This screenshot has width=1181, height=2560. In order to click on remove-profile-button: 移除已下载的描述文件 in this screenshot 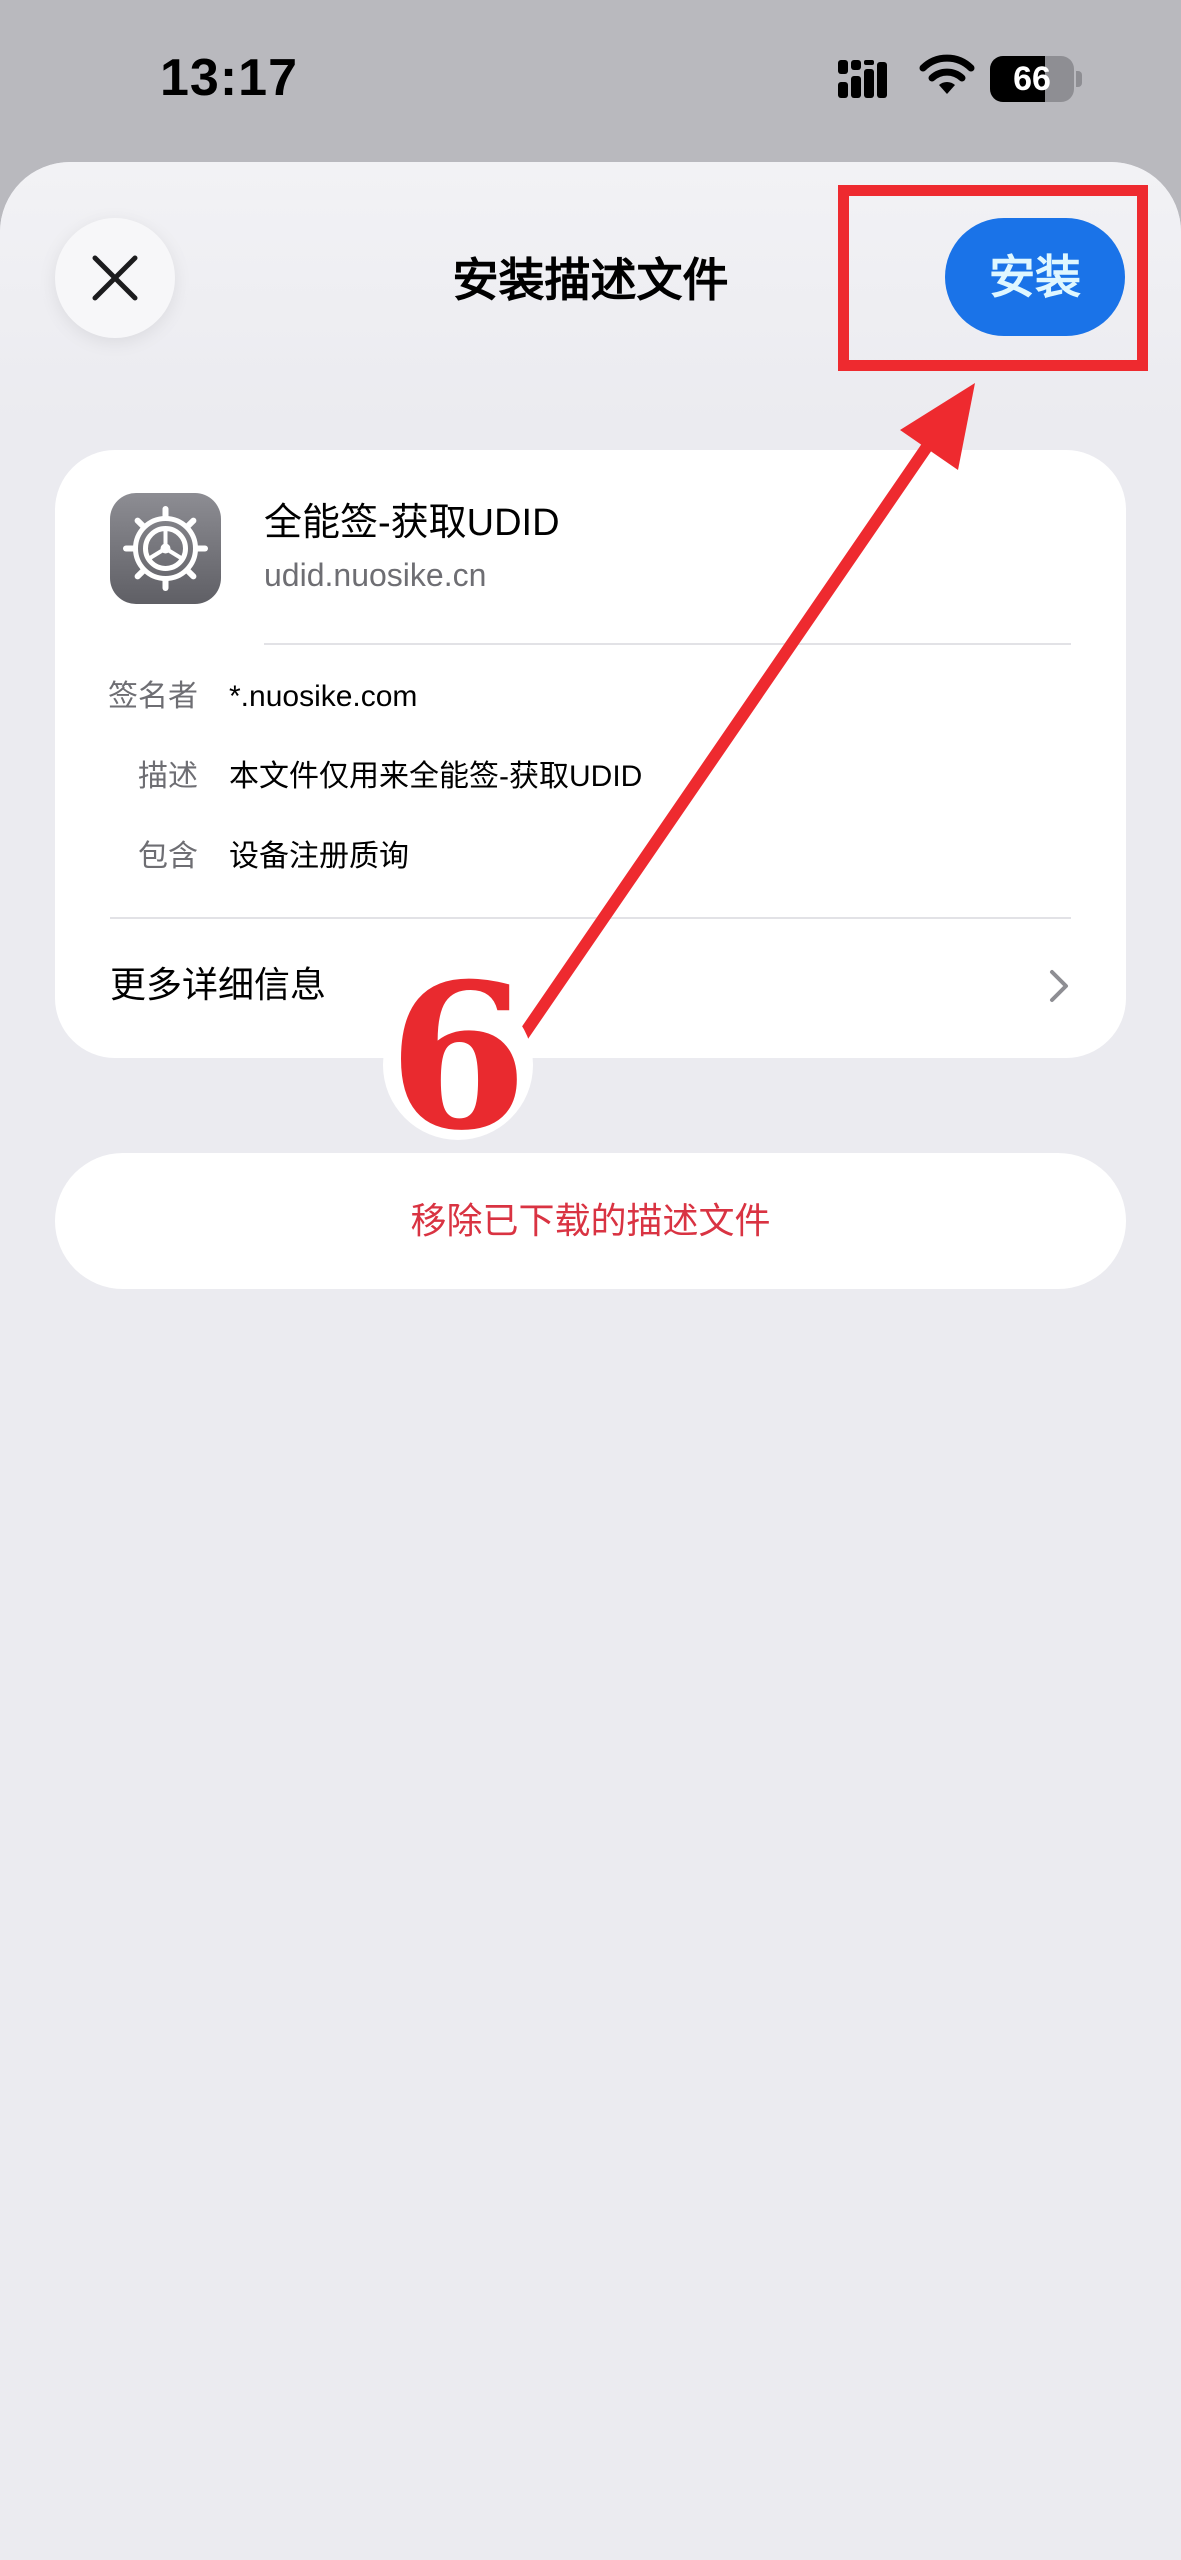, I will do `click(590, 1221)`.